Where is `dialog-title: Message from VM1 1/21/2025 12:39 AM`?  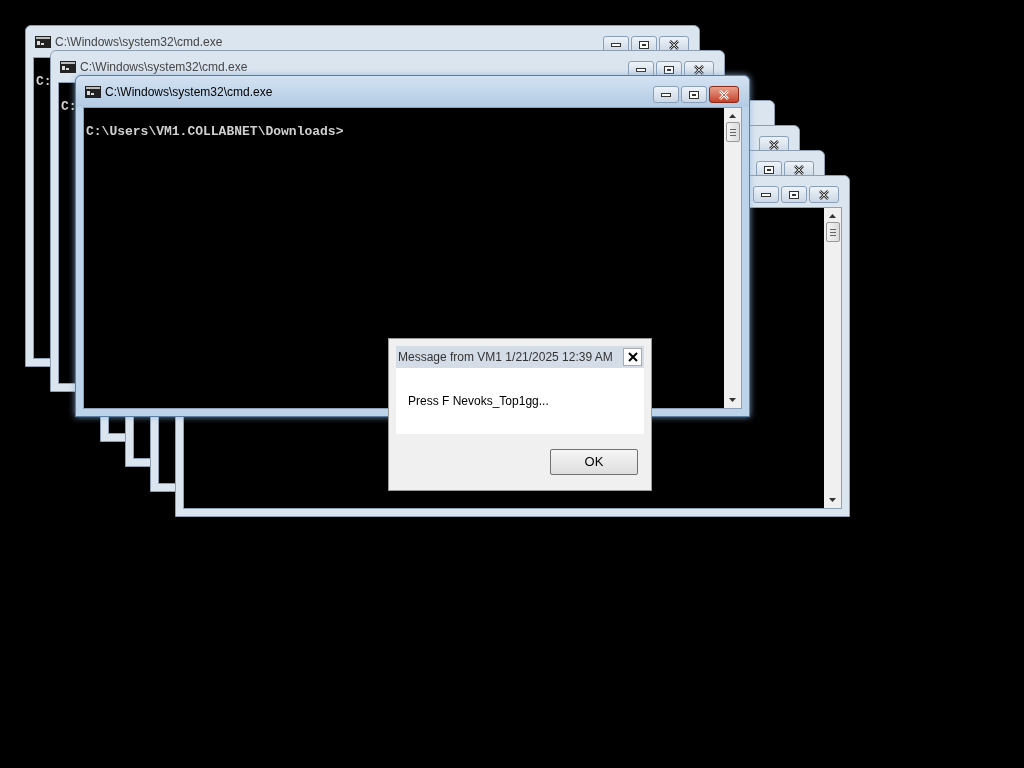
dialog-title: Message from VM1 1/21/2025 12:39 AM is located at coordinates (505, 357).